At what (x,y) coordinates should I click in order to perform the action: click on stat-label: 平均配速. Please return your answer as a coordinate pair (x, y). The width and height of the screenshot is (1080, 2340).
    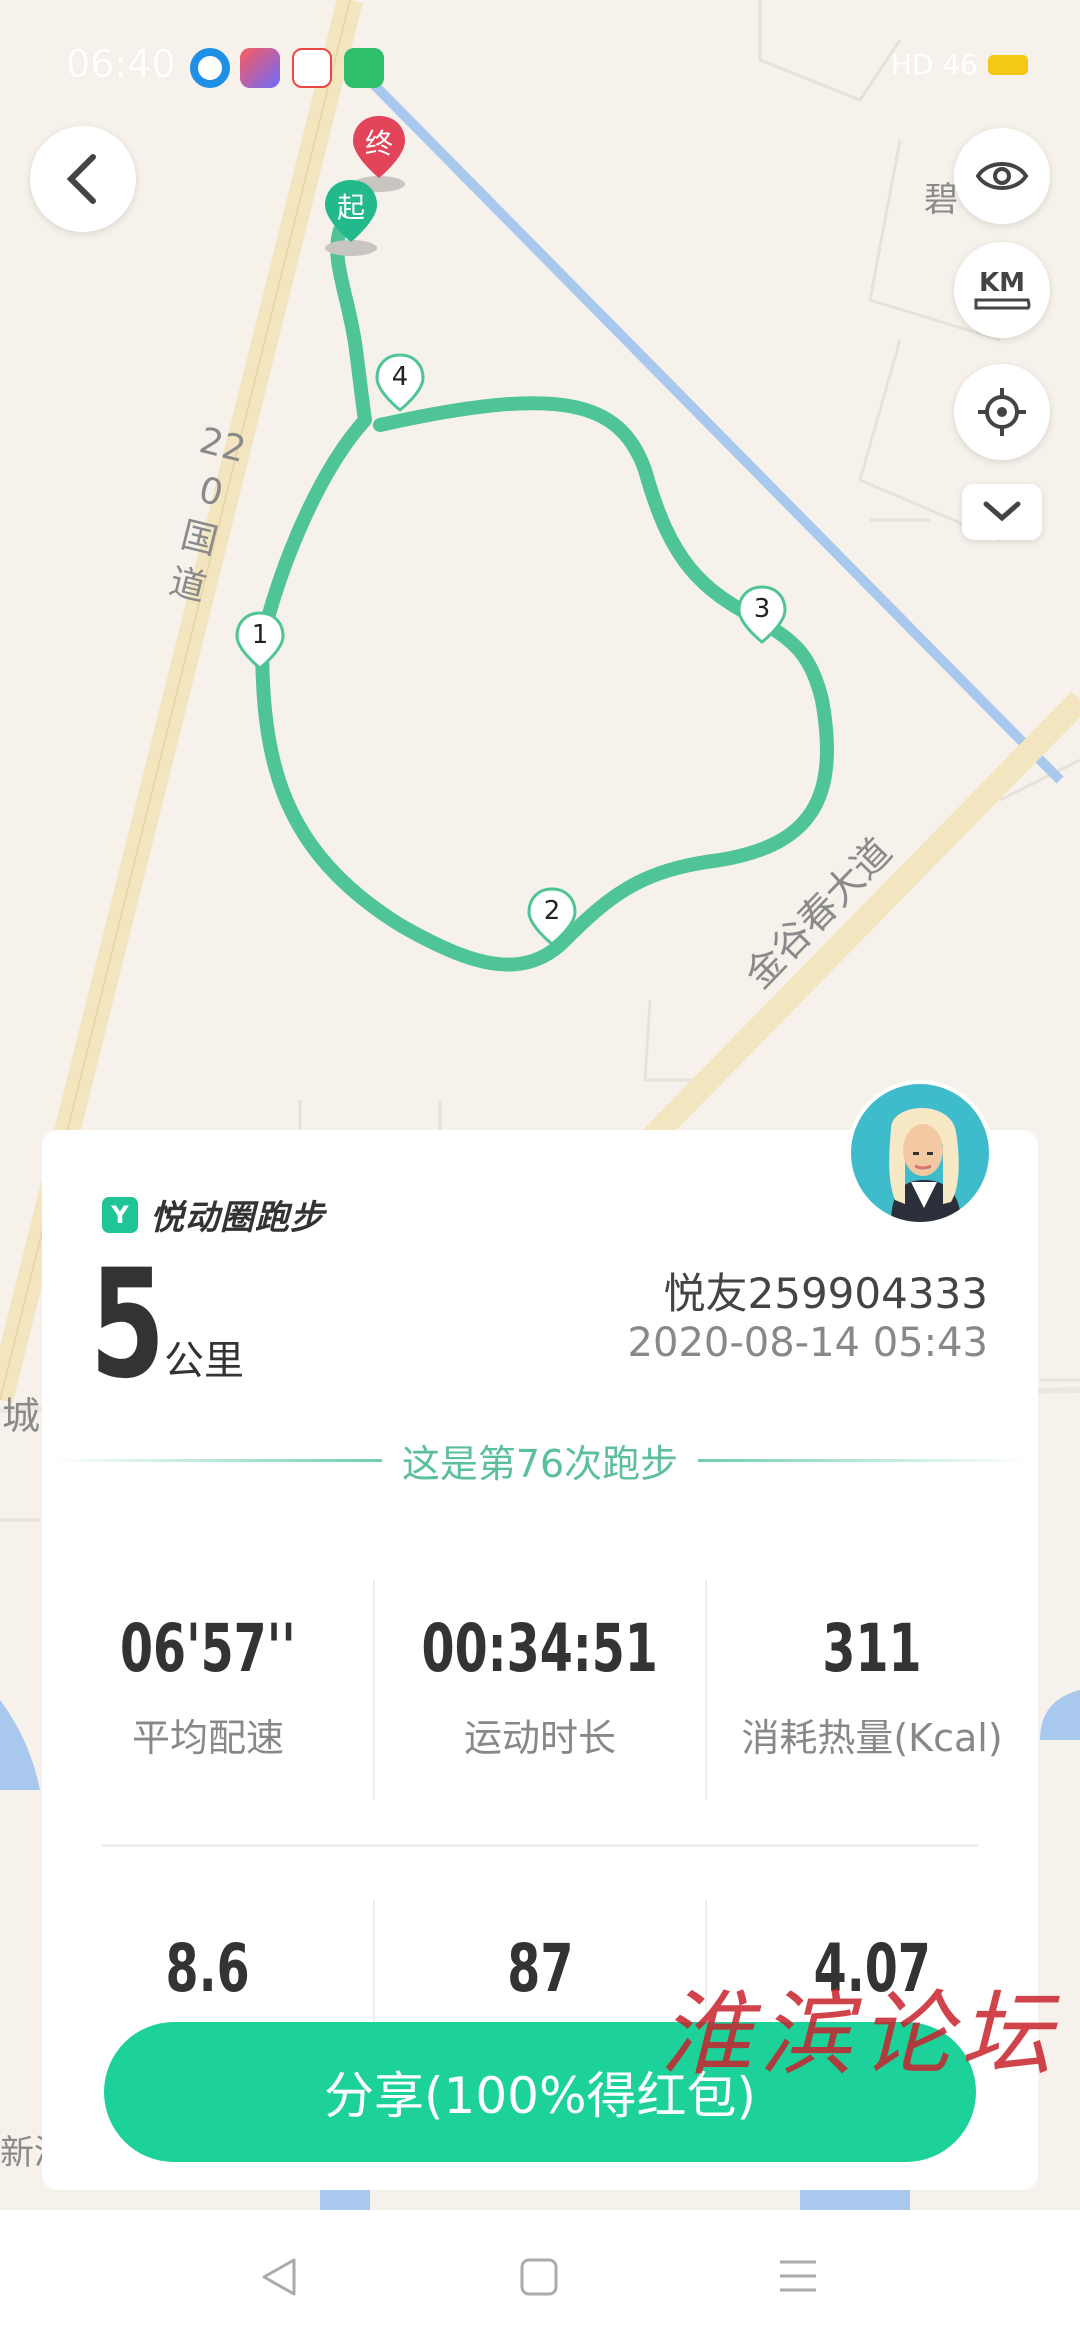
    Looking at the image, I should click on (207, 1738).